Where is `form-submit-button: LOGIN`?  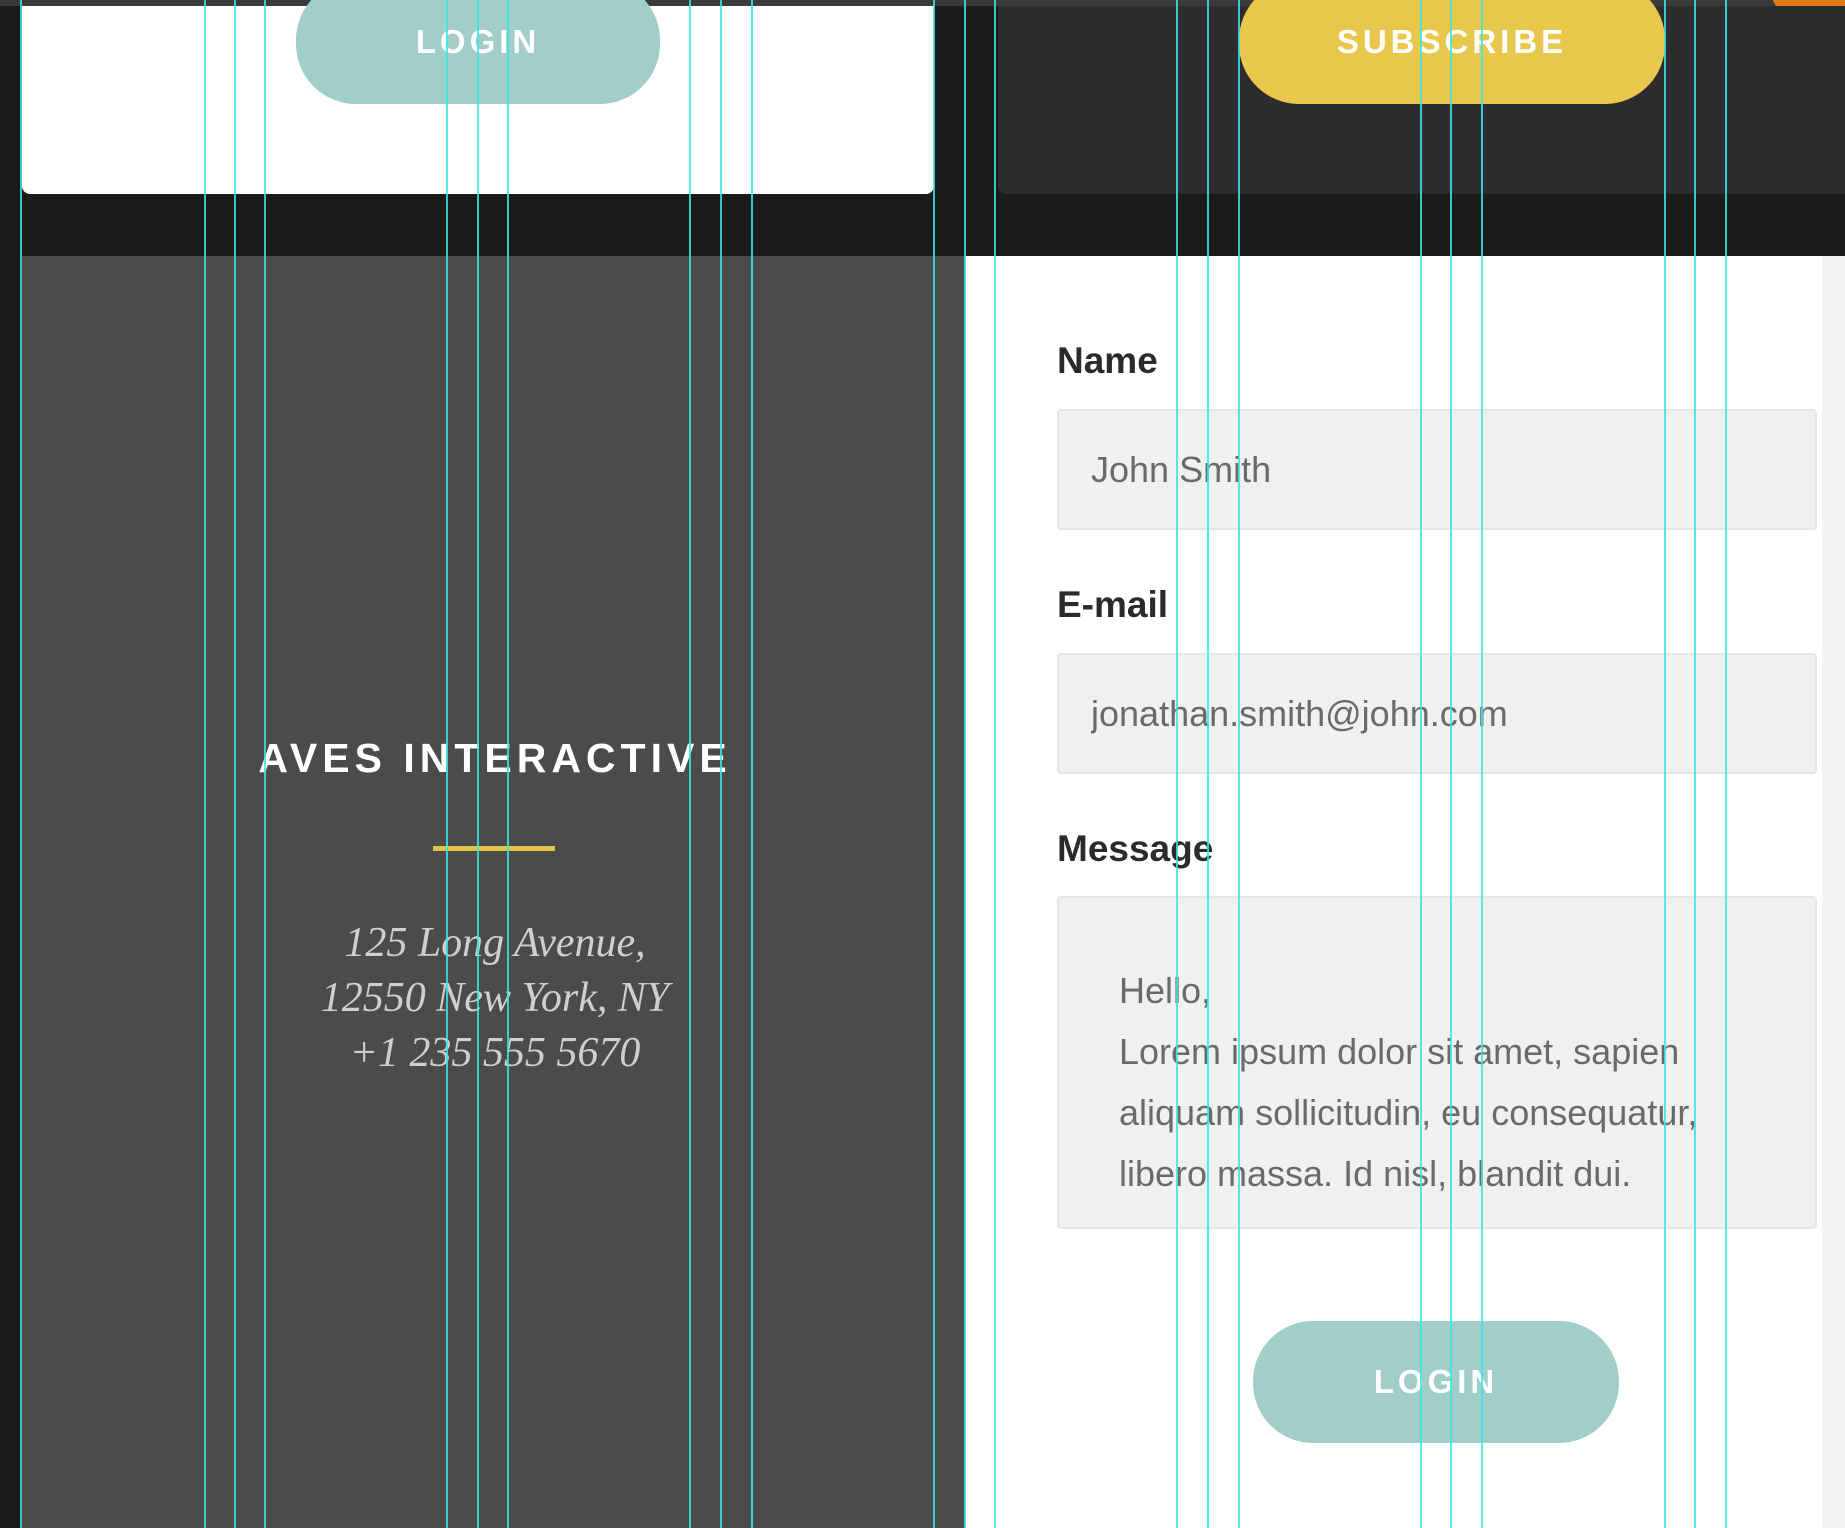
form-submit-button: LOGIN is located at coordinates (1436, 1382).